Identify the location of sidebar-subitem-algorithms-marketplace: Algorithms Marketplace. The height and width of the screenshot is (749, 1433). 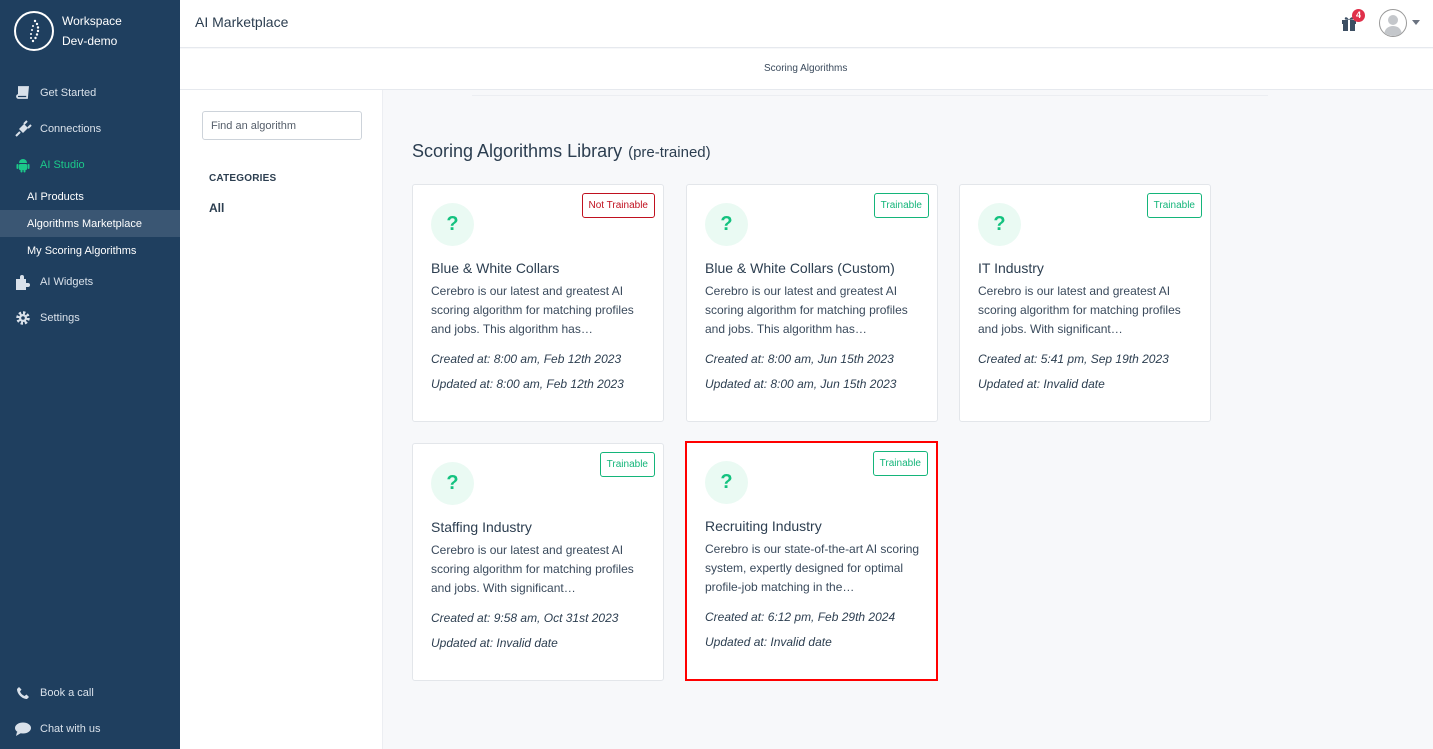
(90, 223).